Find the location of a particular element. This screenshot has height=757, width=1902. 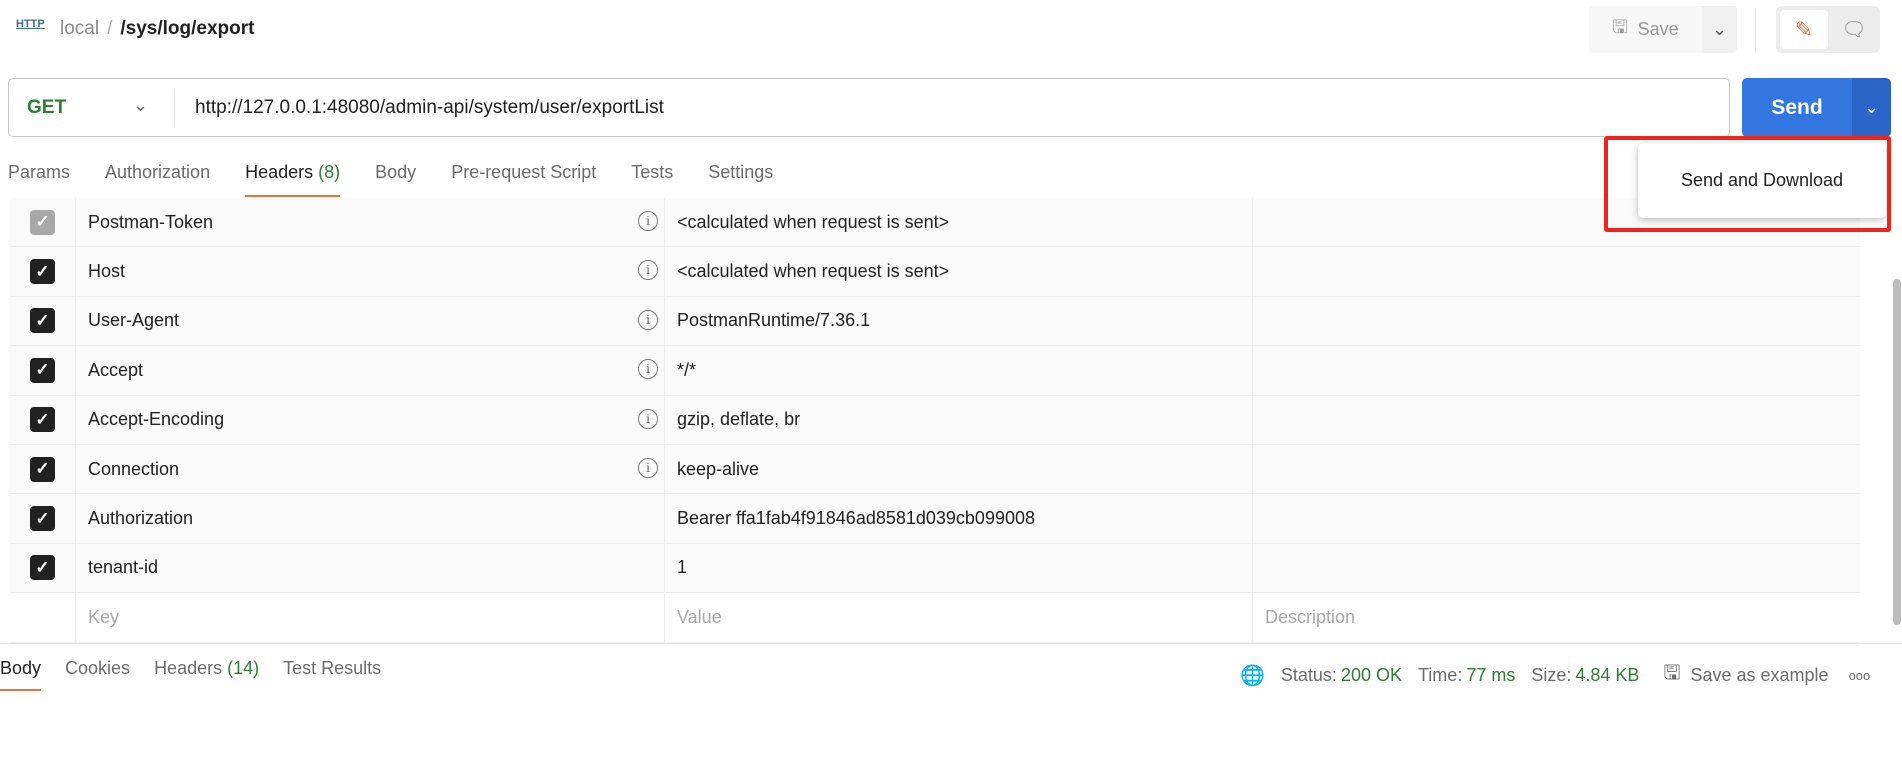

table-row: ✓ Accept-Encoding i gzip, deflate, br is located at coordinates (935, 420).